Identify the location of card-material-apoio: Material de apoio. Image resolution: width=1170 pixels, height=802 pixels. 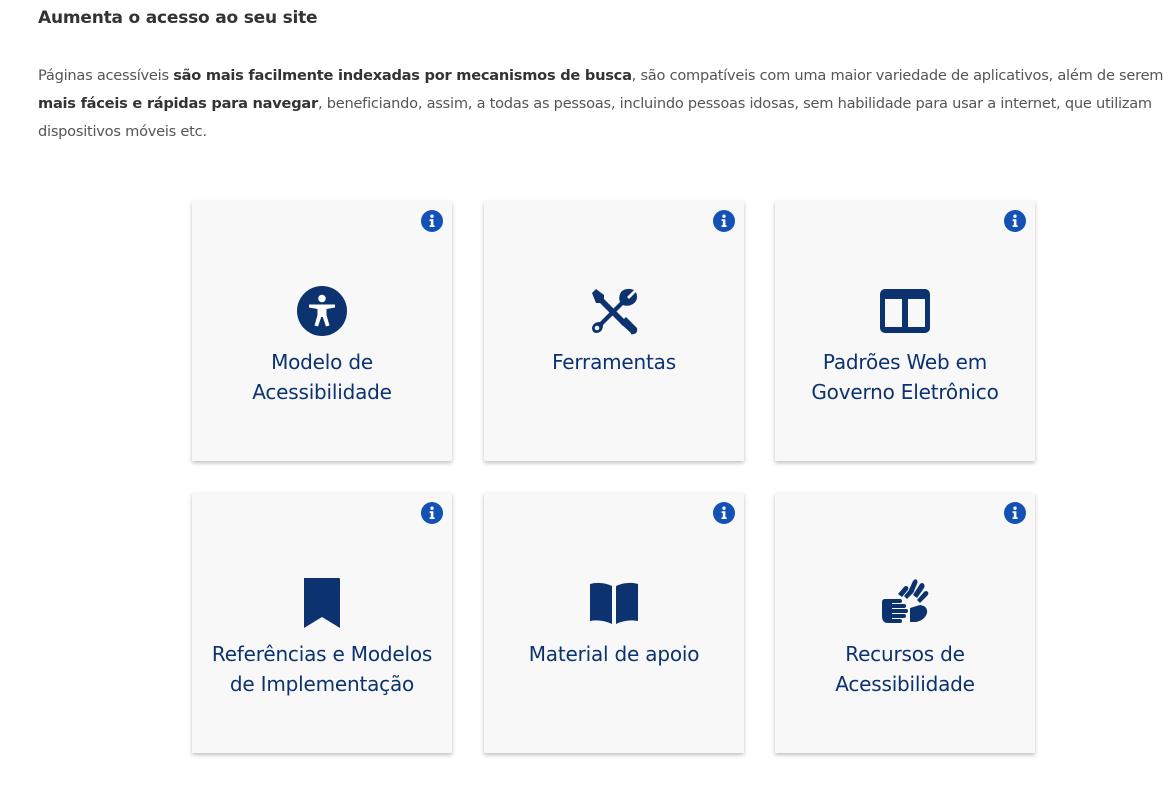
(614, 623).